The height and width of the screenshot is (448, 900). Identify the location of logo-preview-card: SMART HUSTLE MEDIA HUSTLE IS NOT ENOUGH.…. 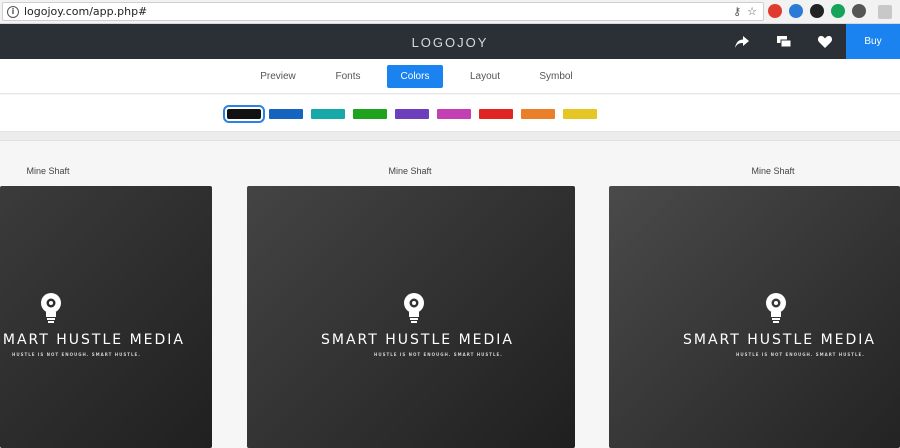
(106, 317).